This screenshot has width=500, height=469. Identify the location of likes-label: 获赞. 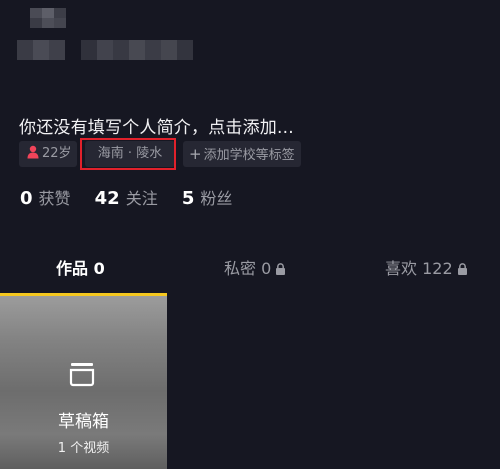
(54, 198).